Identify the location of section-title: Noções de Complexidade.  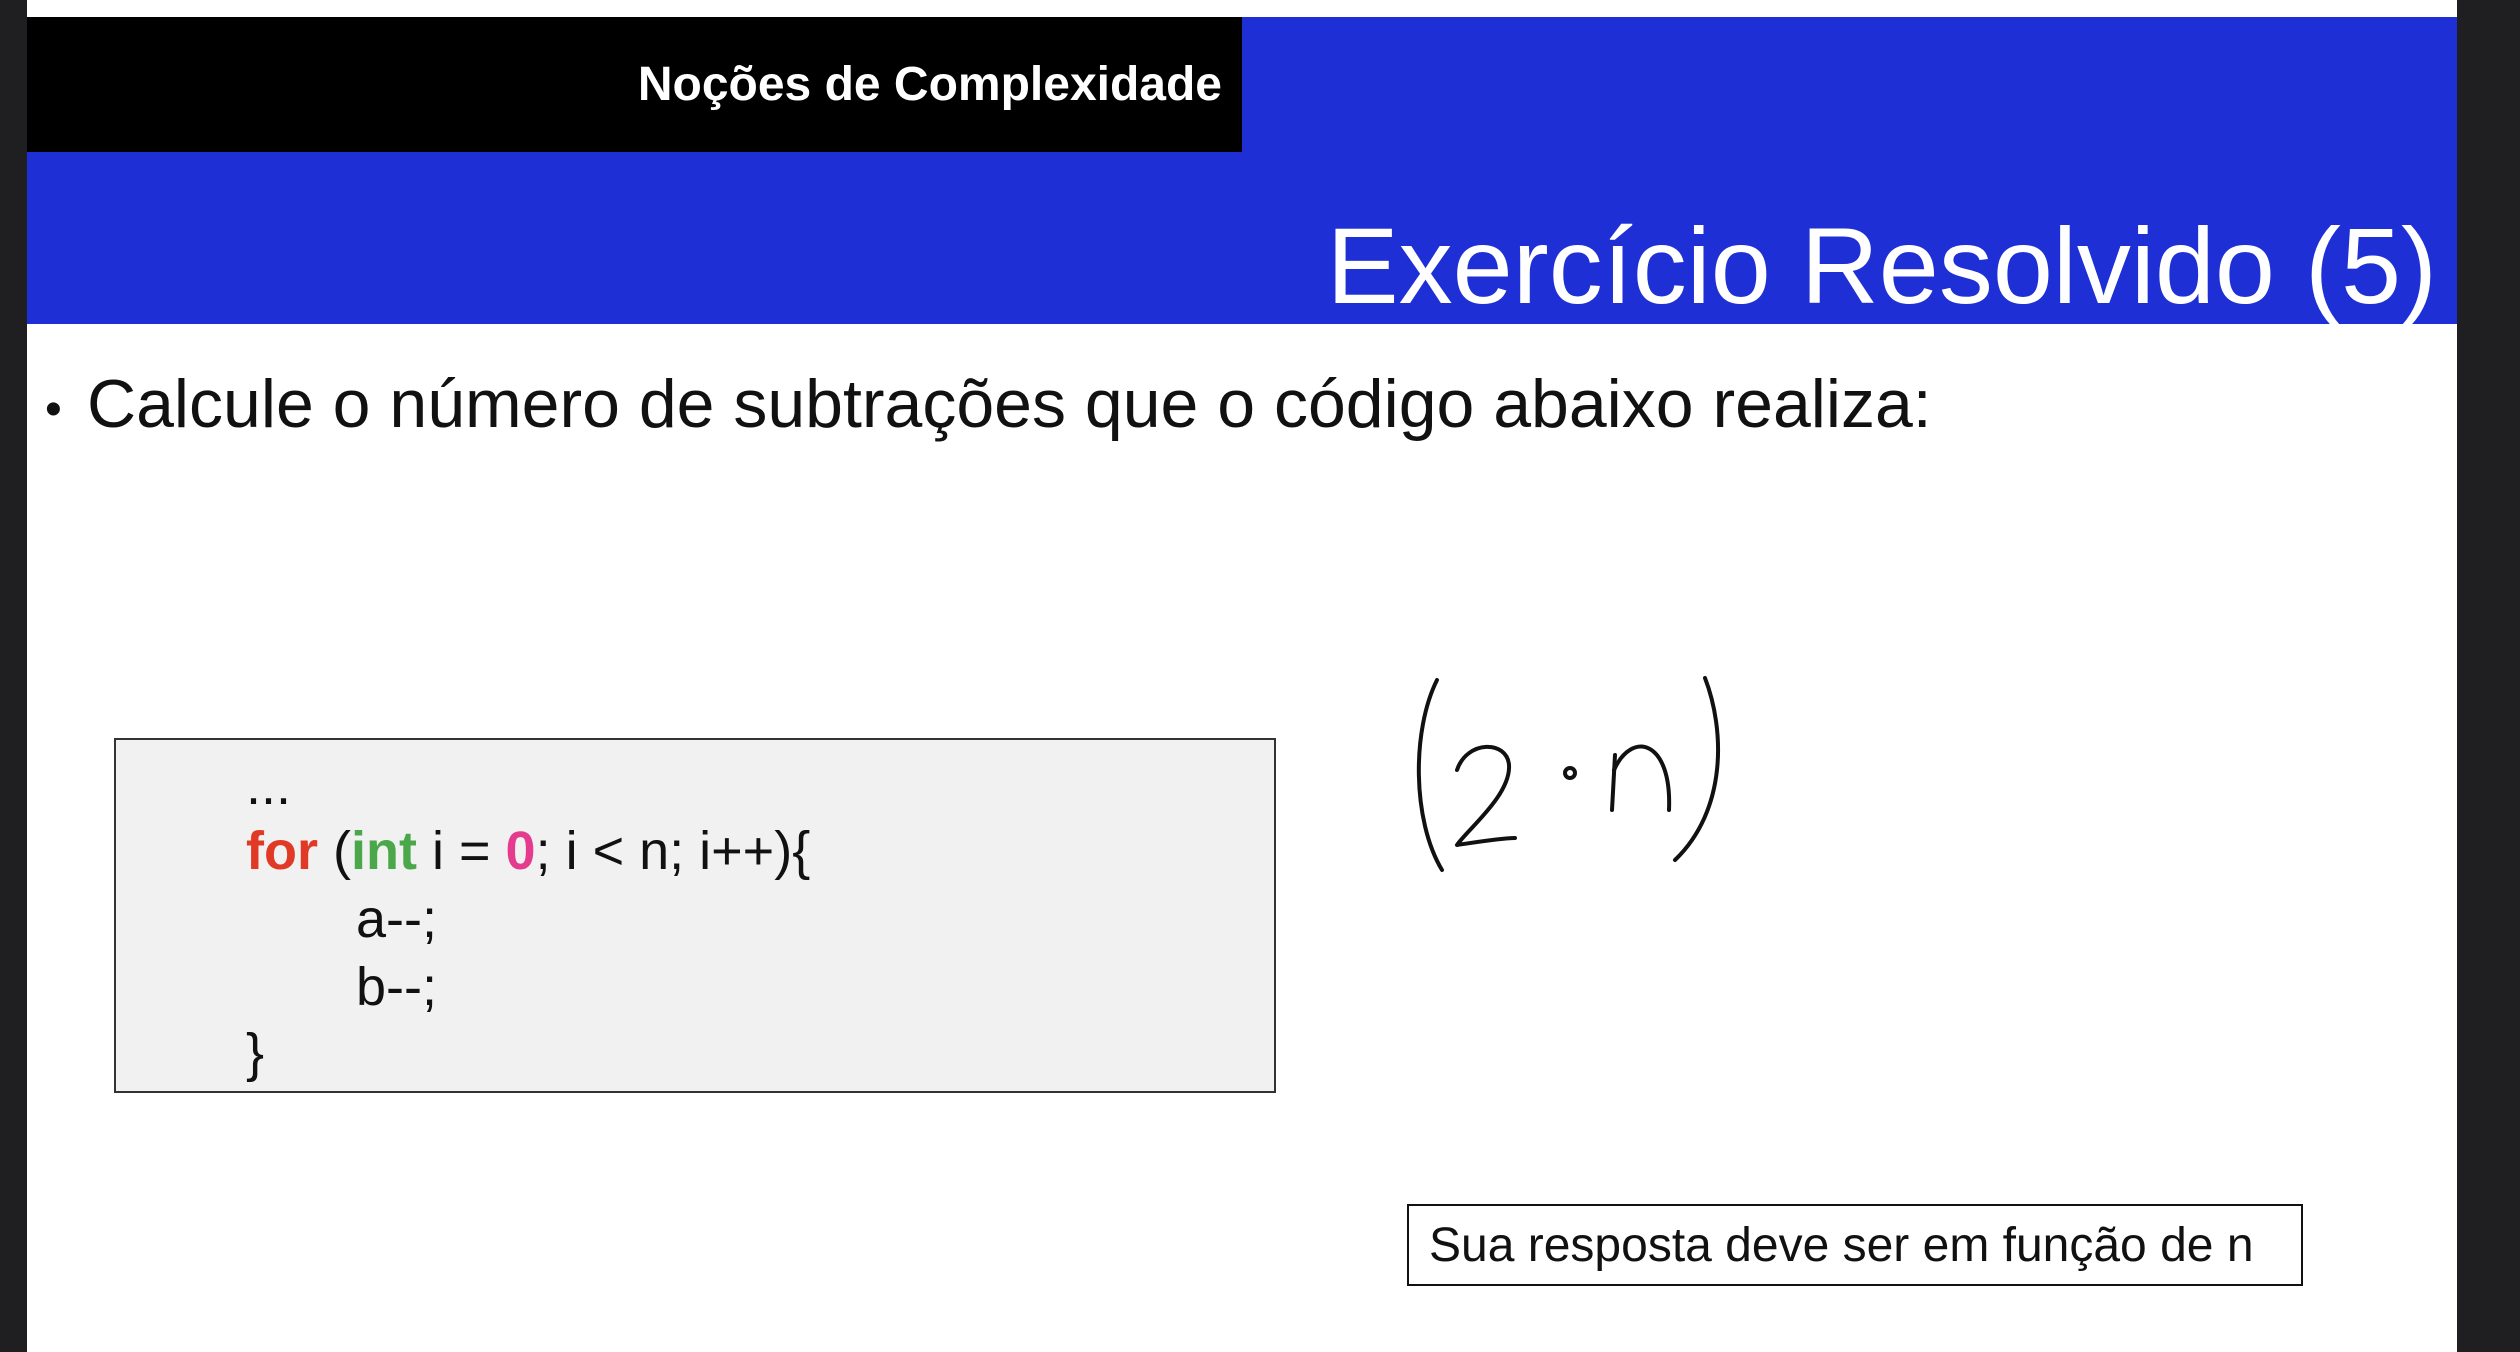
(929, 84).